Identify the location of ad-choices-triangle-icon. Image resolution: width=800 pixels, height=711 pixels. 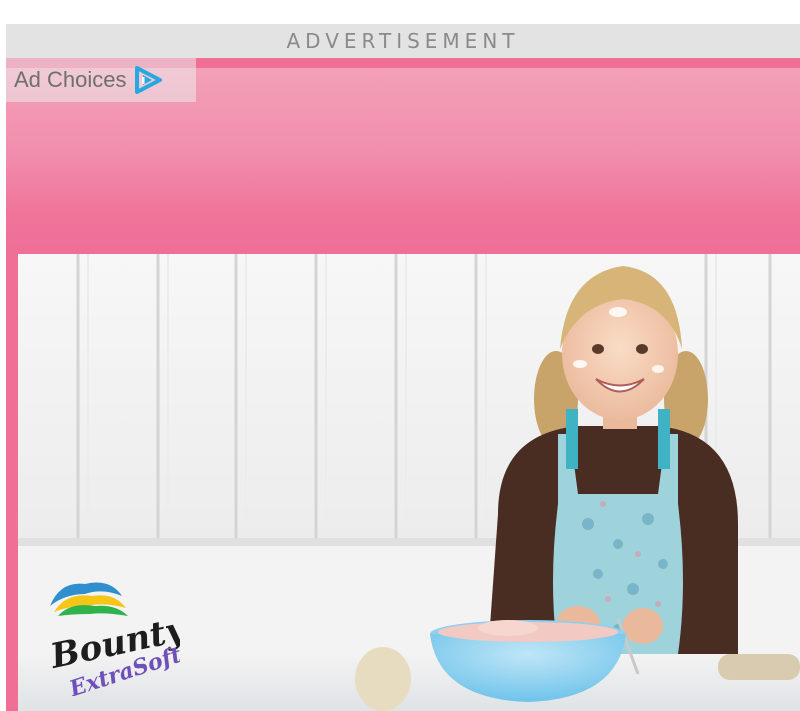
(148, 80).